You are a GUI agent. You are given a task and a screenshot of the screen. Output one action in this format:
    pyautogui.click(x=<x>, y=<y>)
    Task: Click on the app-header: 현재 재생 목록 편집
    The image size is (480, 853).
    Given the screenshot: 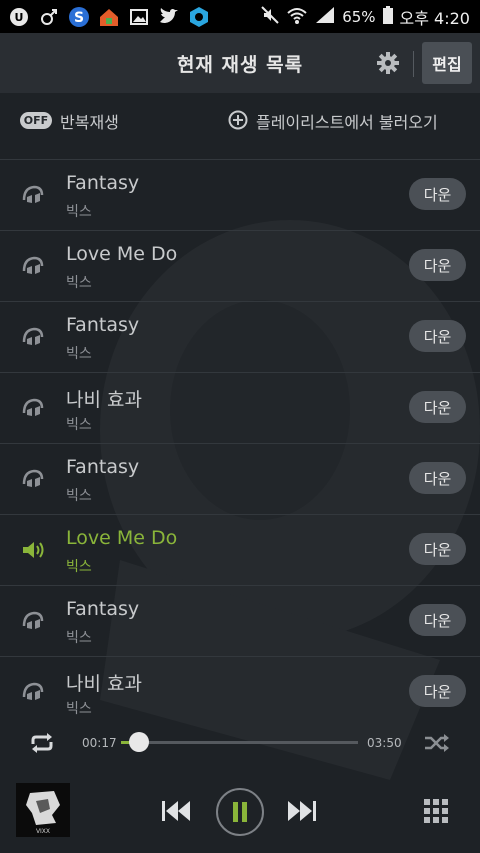 What is the action you would take?
    pyautogui.click(x=240, y=63)
    